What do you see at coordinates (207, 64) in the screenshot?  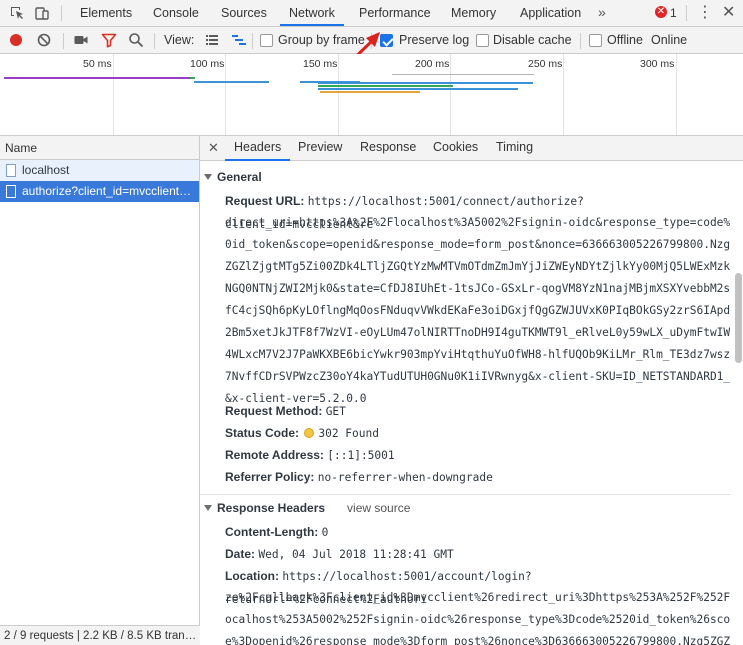 I see `overview-tick-label: 100 ms` at bounding box center [207, 64].